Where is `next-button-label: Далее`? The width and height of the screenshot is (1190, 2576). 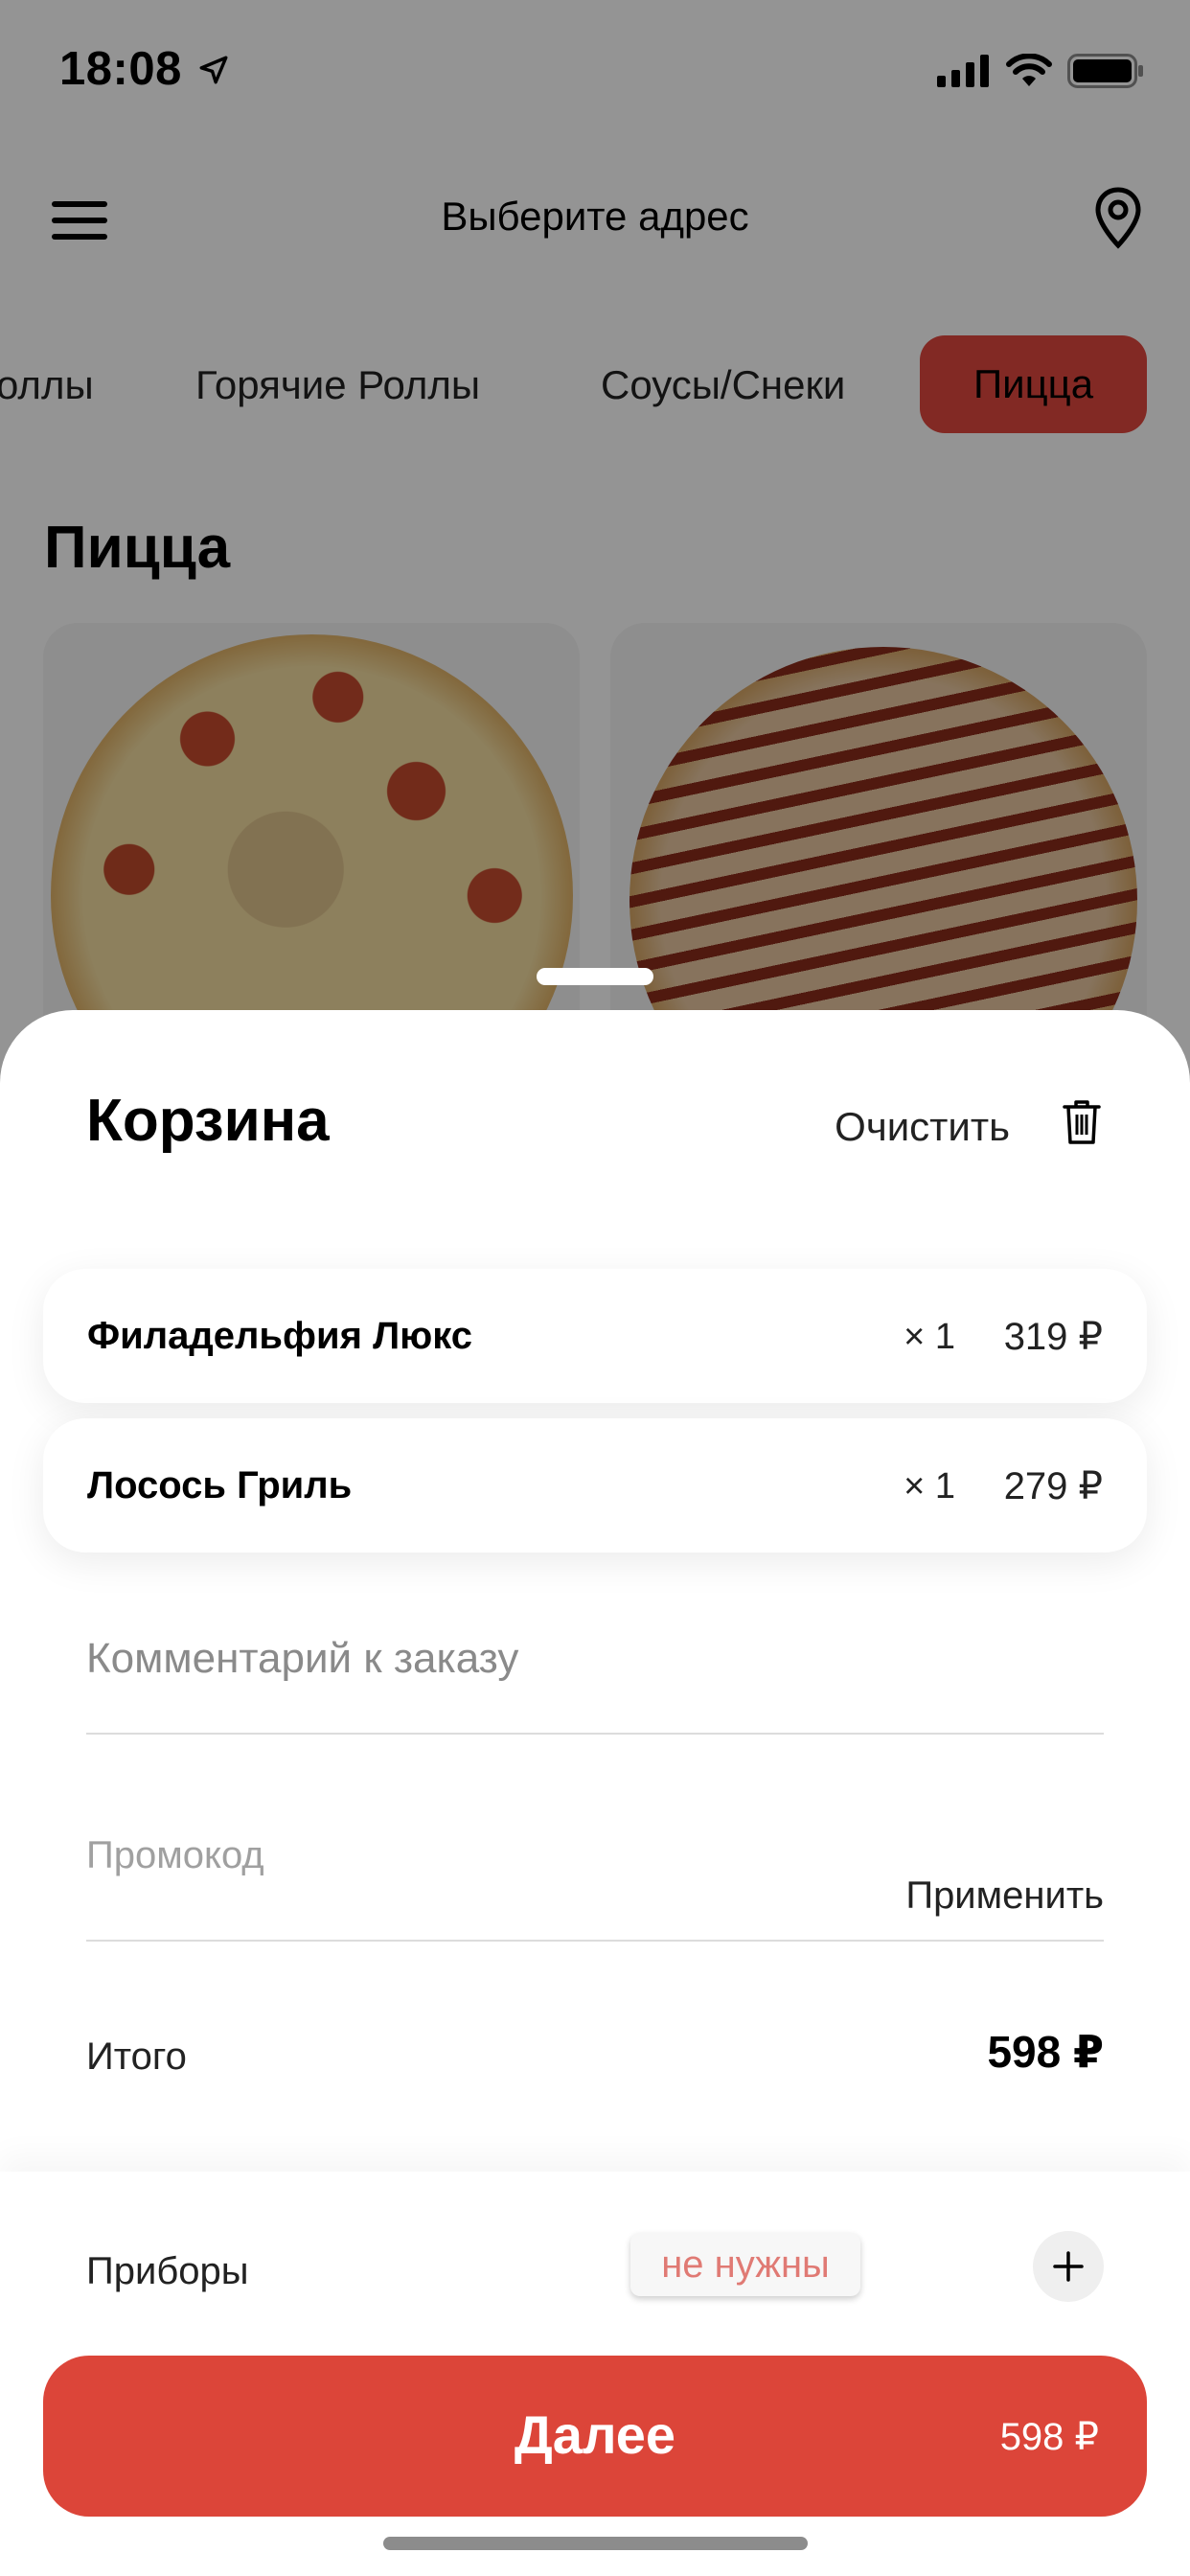
next-button-label: Далее is located at coordinates (595, 2434).